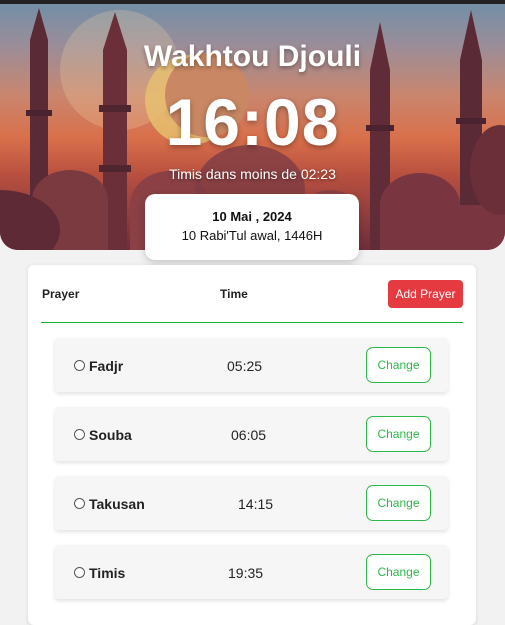  I want to click on prayer-name: Fadjr, so click(106, 366).